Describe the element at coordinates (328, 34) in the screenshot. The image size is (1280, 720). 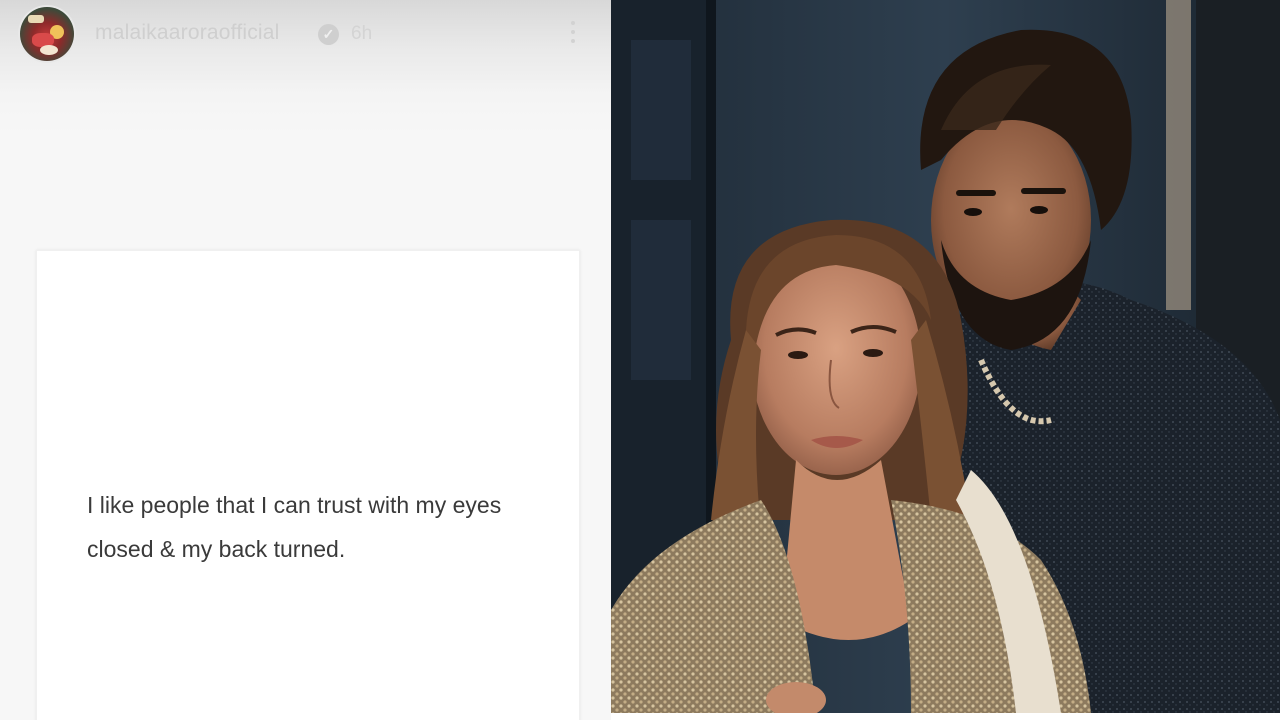
I see `verified-badge-icon: ✓` at that location.